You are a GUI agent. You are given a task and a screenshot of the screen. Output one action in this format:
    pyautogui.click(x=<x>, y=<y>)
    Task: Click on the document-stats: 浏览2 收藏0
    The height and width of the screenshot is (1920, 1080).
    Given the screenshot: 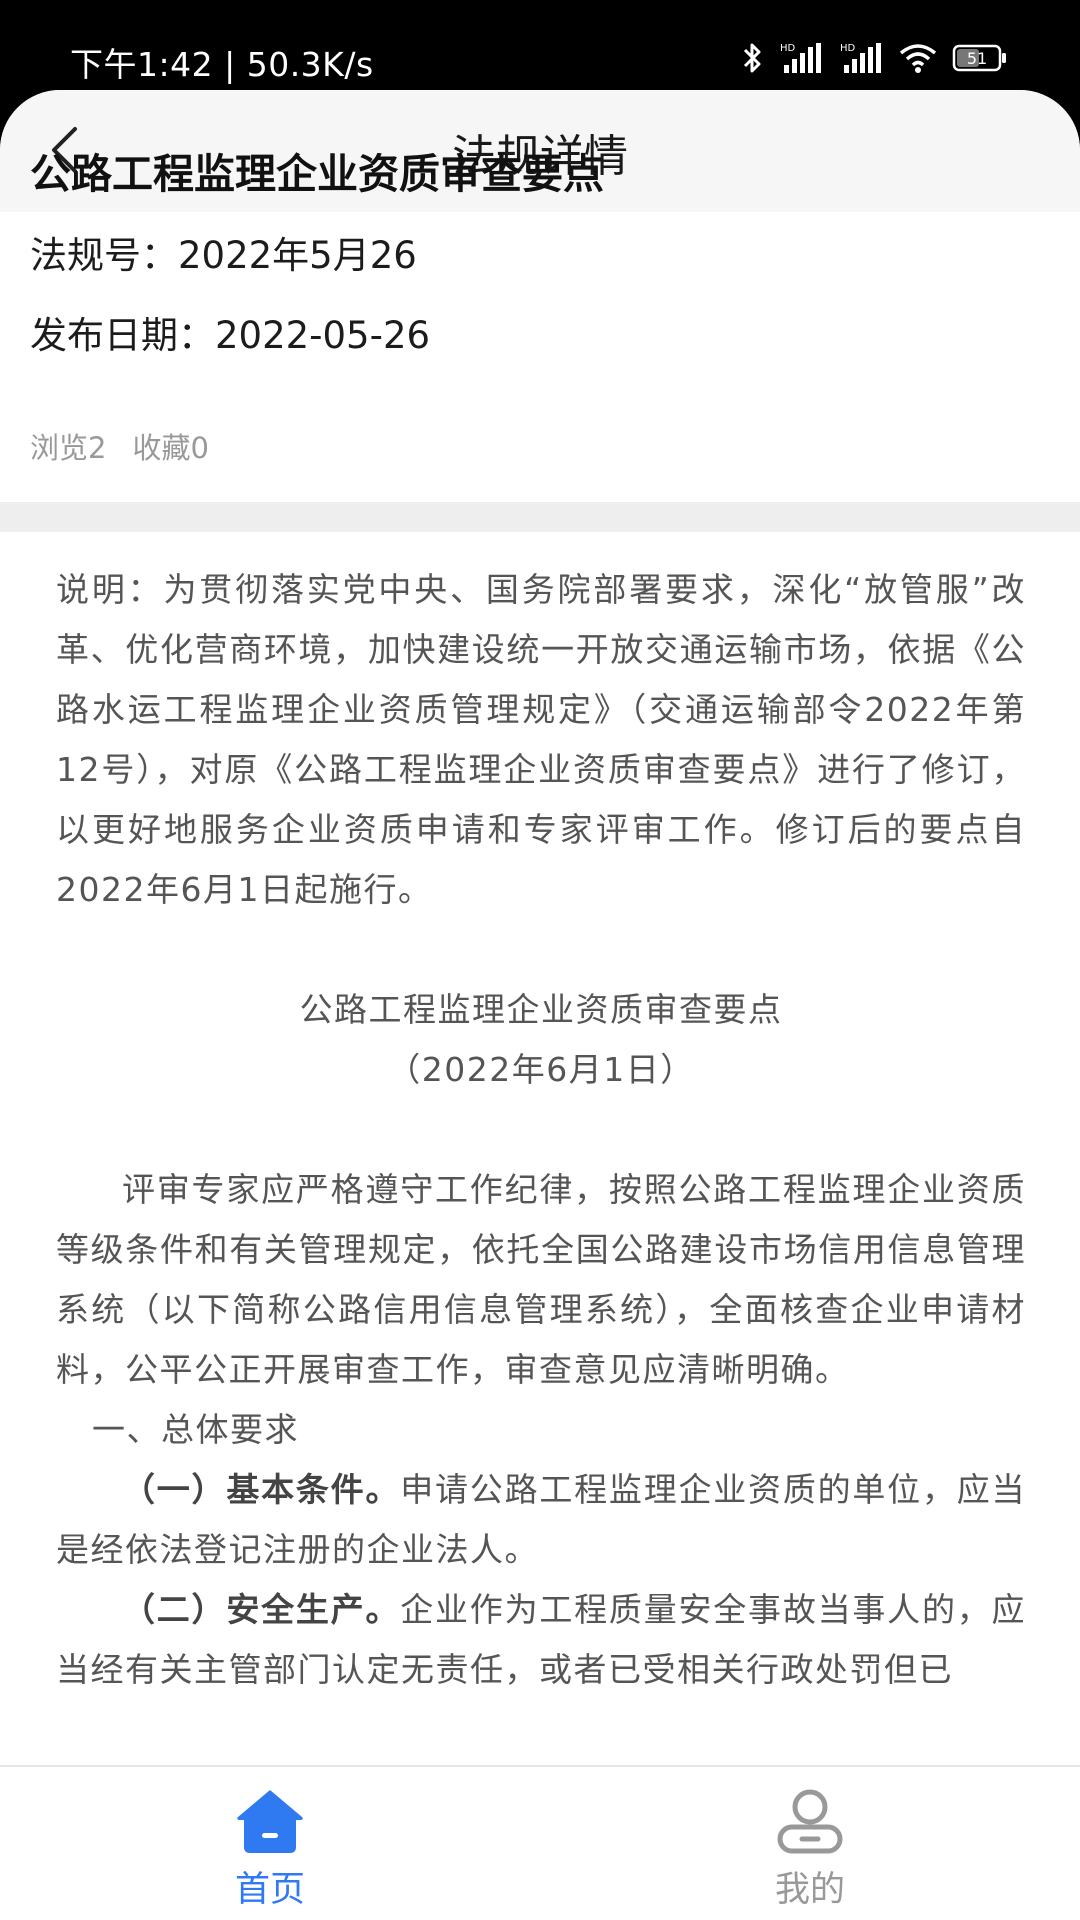 What is the action you would take?
    pyautogui.click(x=119, y=446)
    